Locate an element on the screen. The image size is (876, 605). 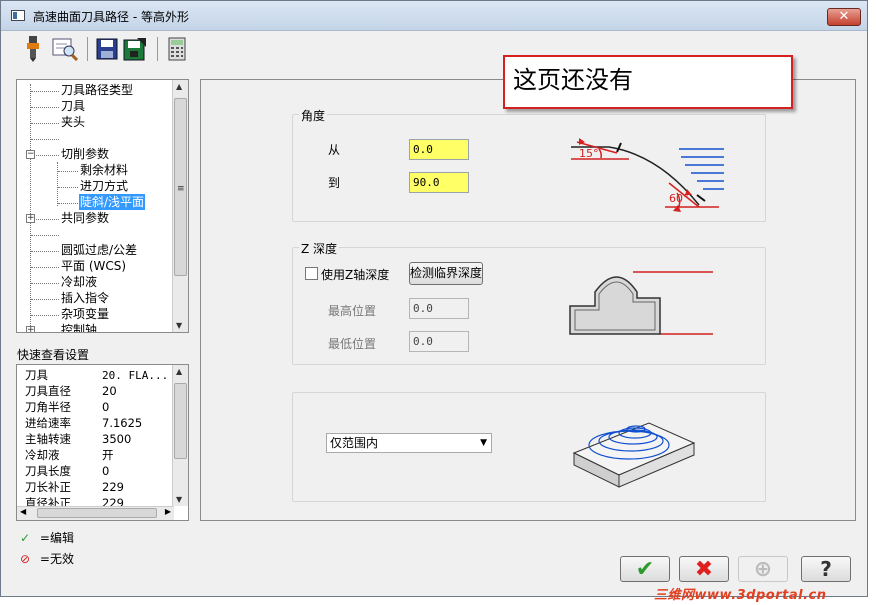
tree-item-canned-text: 插入指令 is located at coordinates (85, 298).